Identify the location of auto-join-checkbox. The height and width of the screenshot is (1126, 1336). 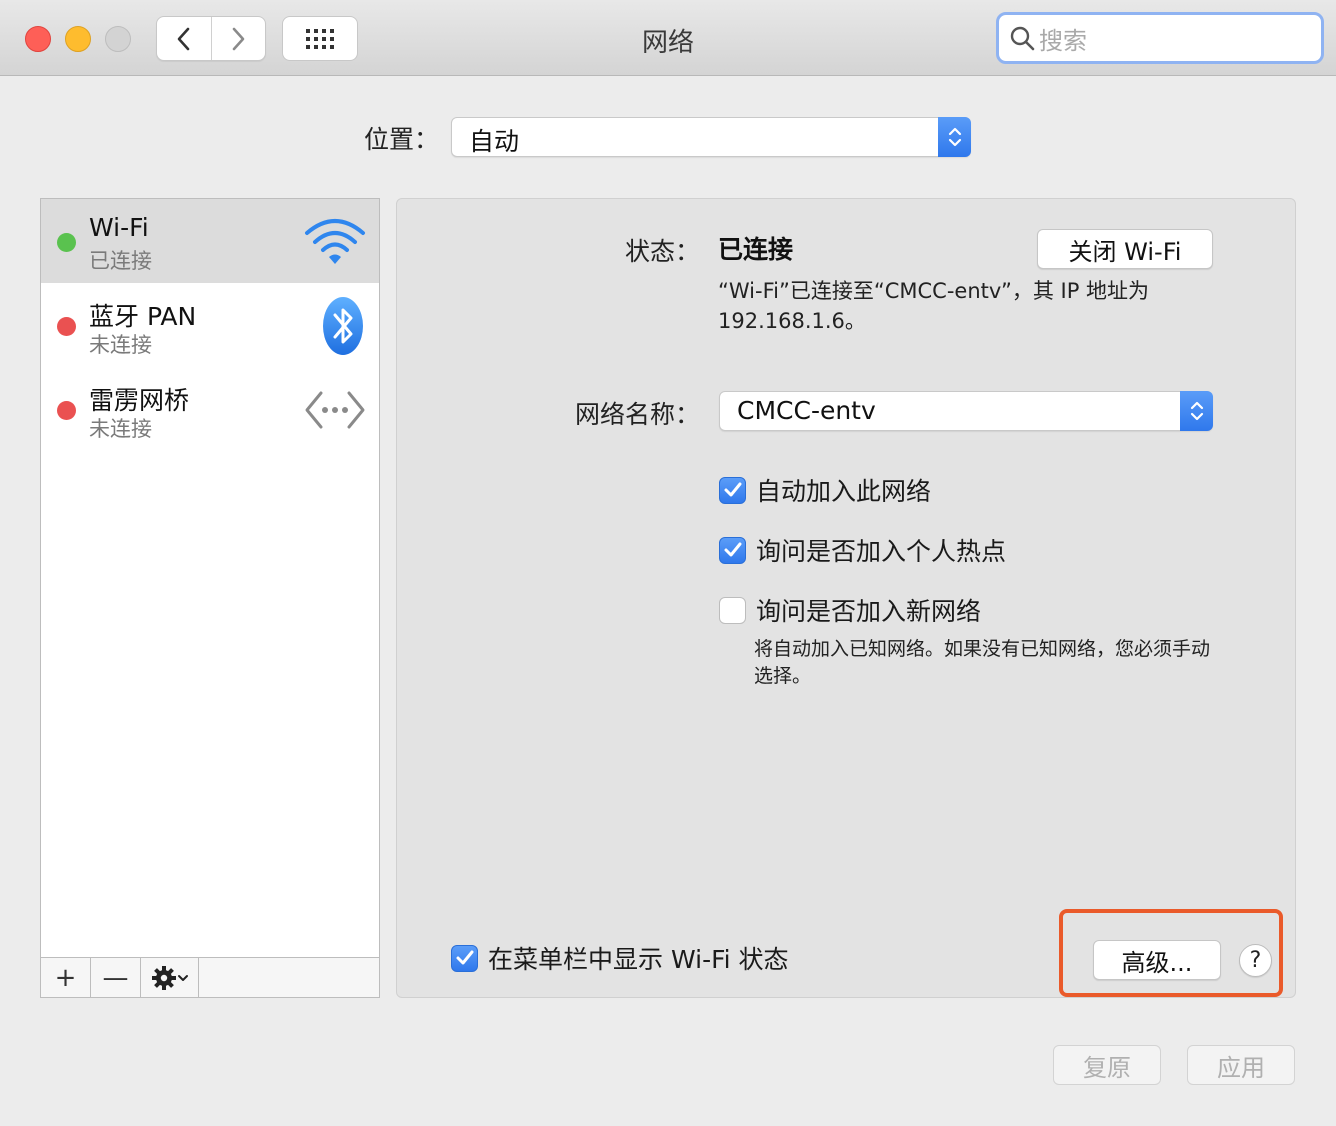
(732, 490).